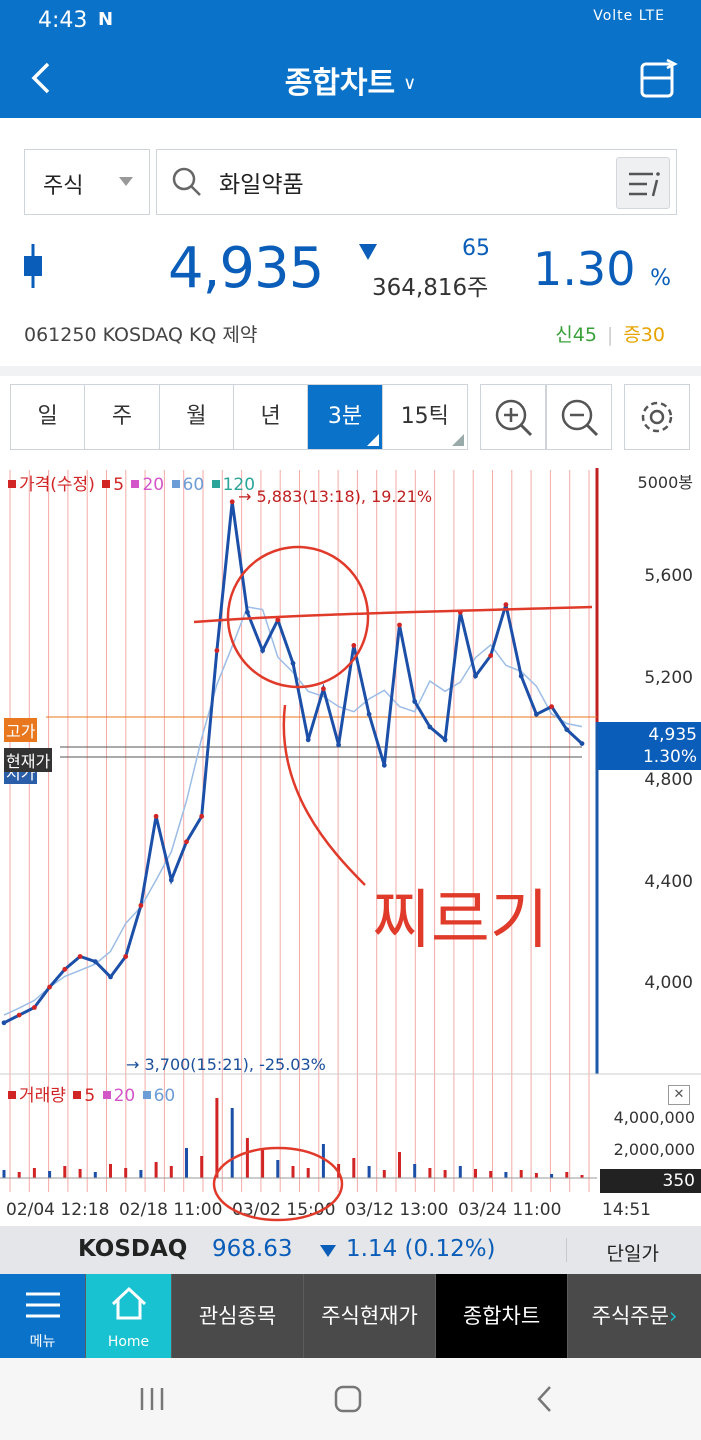 The height and width of the screenshot is (1440, 701). What do you see at coordinates (370, 1316) in the screenshot?
I see `nav-stock-quote: 주식현재가` at bounding box center [370, 1316].